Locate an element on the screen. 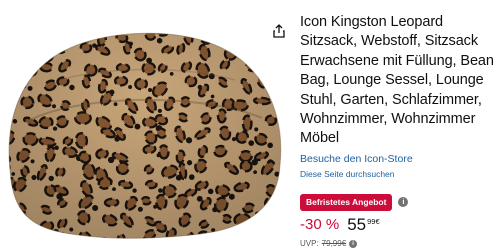 The height and width of the screenshot is (249, 500). deal-badge: Befristetes Angebot is located at coordinates (346, 202).